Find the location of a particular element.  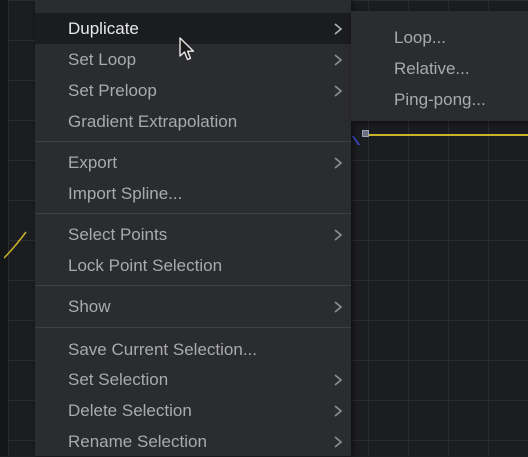

menu-item-export: Export is located at coordinates (193, 162).